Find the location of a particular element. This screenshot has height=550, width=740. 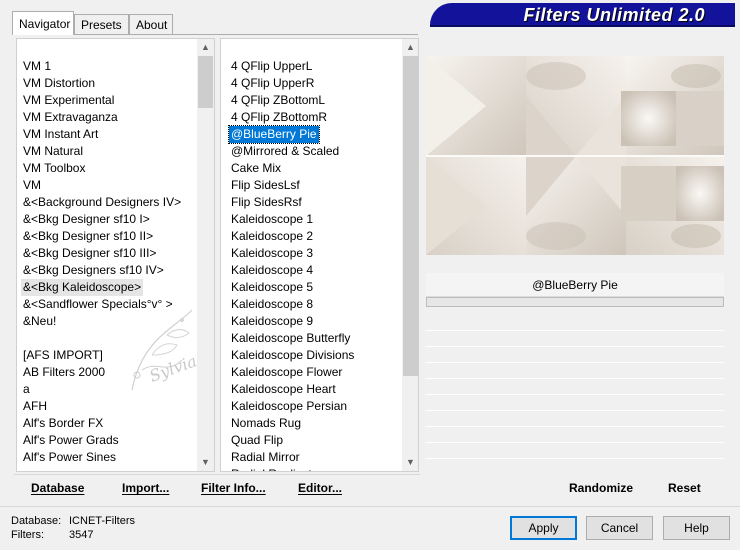

list-item: 4 QFlip ZBottomL is located at coordinates (278, 100).